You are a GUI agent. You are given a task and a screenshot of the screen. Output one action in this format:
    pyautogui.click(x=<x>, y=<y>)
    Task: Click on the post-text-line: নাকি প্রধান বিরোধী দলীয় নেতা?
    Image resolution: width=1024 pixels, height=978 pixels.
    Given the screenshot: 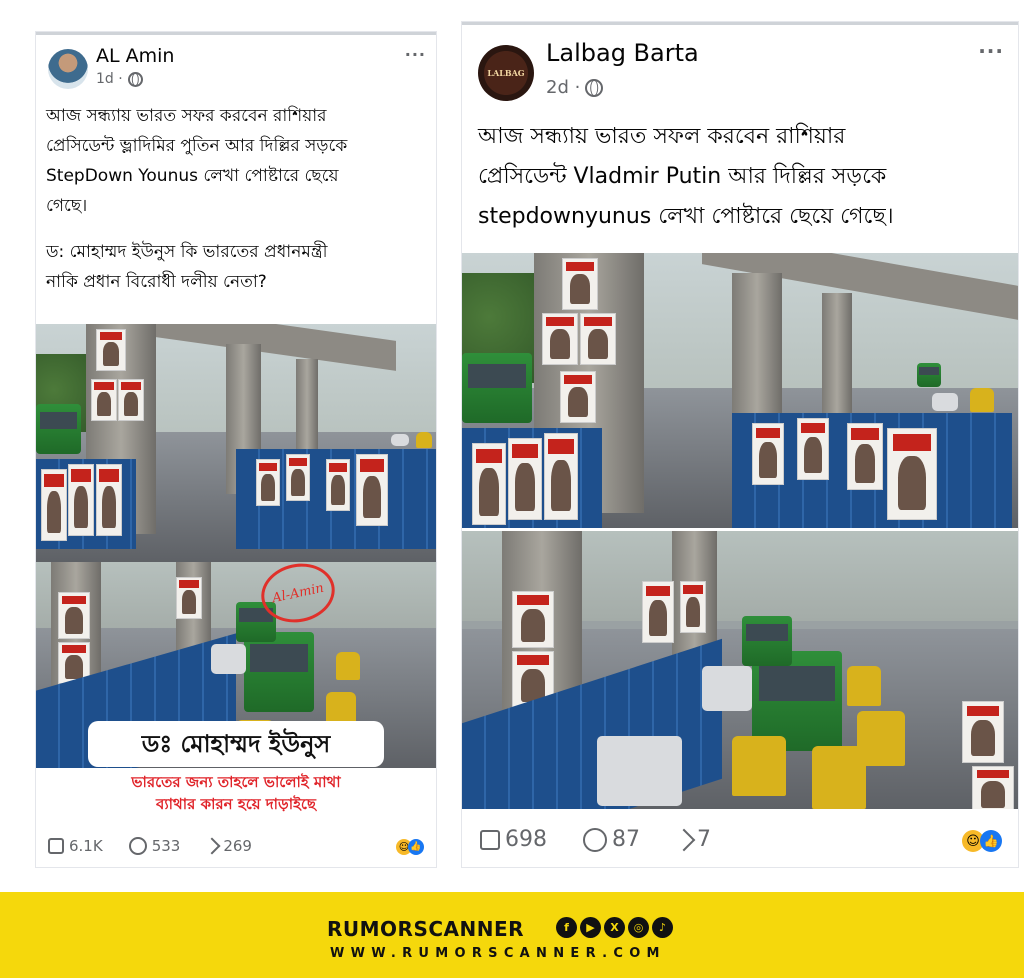 What is the action you would take?
    pyautogui.click(x=156, y=282)
    